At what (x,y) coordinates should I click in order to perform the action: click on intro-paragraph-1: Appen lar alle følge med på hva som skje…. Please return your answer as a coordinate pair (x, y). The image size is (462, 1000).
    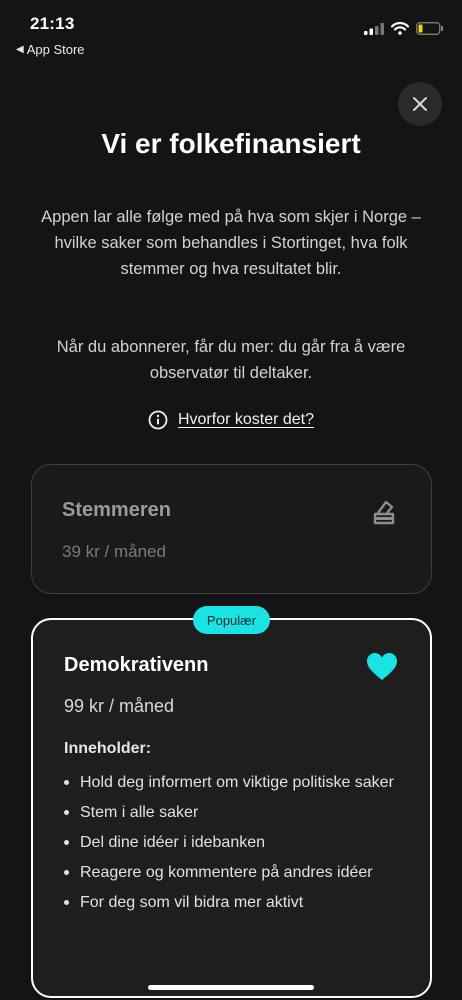
    Looking at the image, I should click on (231, 243).